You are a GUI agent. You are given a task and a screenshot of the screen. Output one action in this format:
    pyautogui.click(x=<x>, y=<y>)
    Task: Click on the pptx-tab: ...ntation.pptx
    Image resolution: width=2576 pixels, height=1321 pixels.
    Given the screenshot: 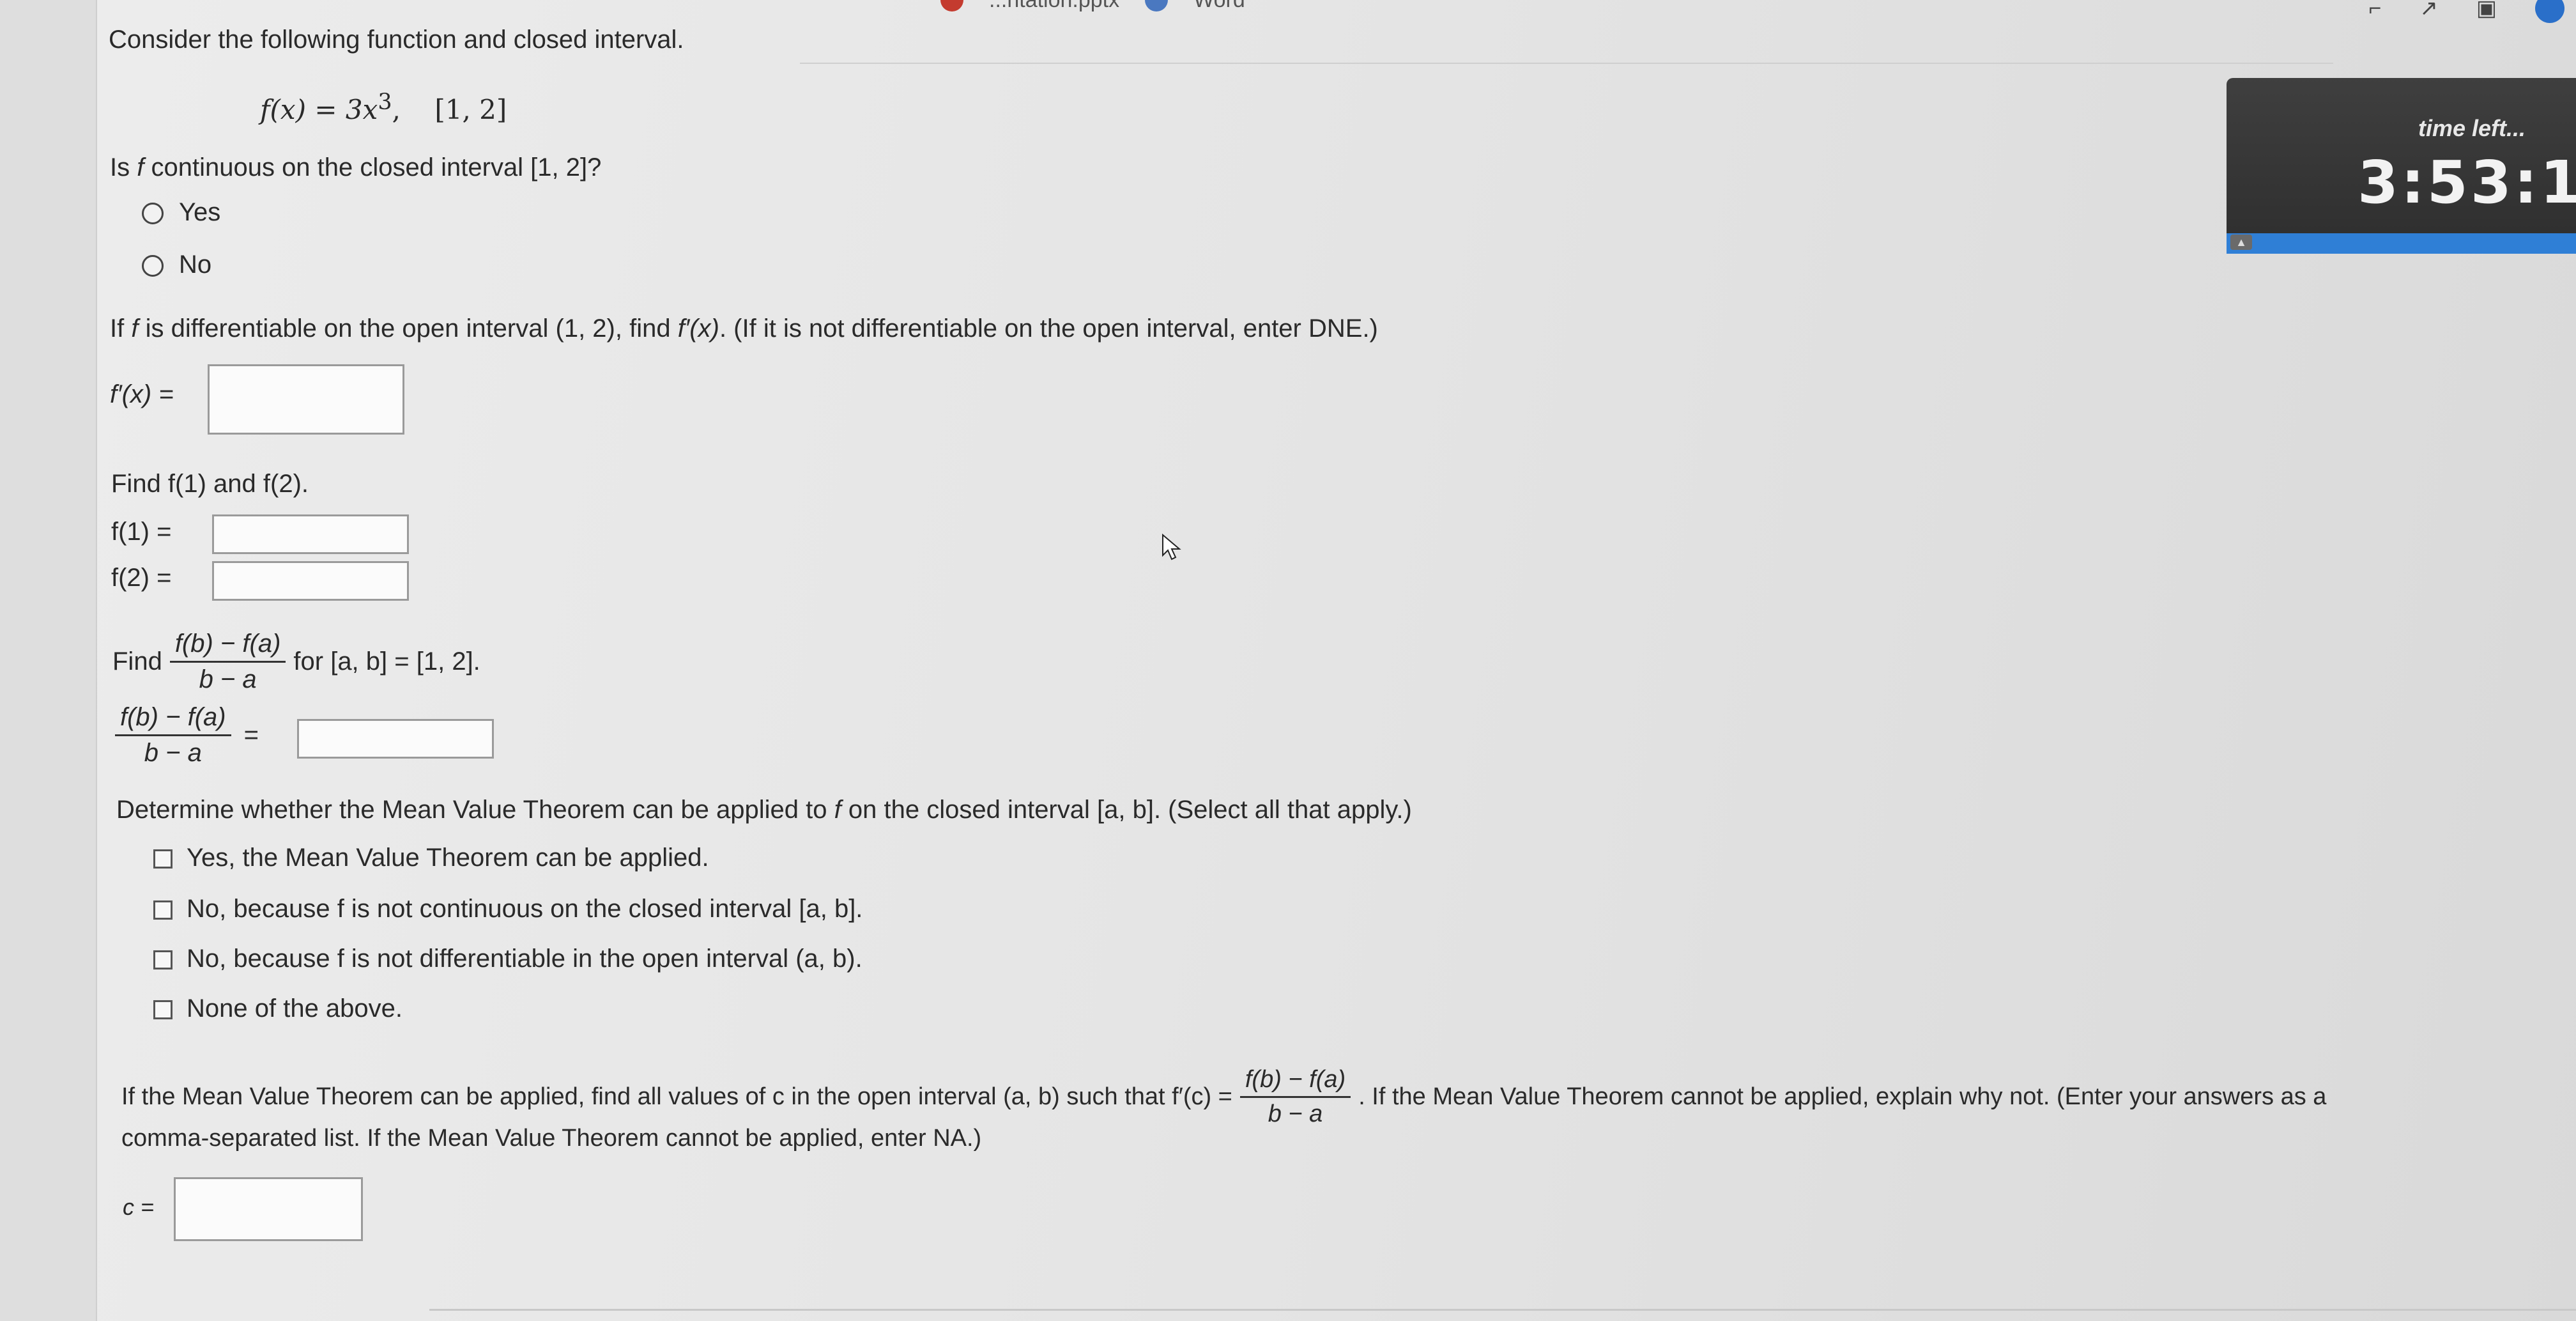 What is the action you would take?
    pyautogui.click(x=1054, y=6)
    